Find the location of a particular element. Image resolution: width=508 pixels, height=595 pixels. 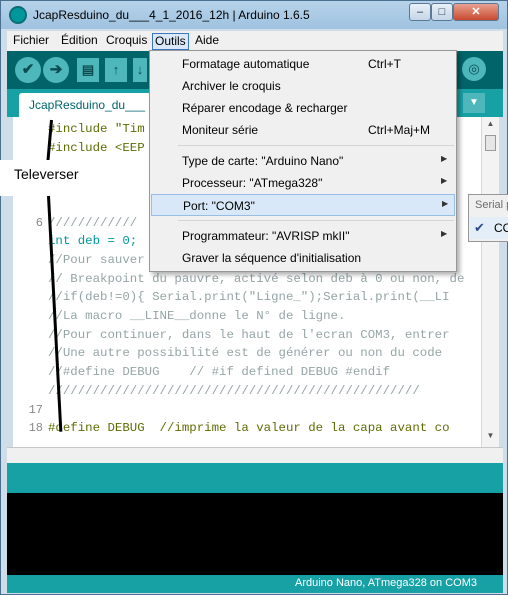

menu-item-label: Programmateur: "AVRISP mkII" is located at coordinates (266, 236).